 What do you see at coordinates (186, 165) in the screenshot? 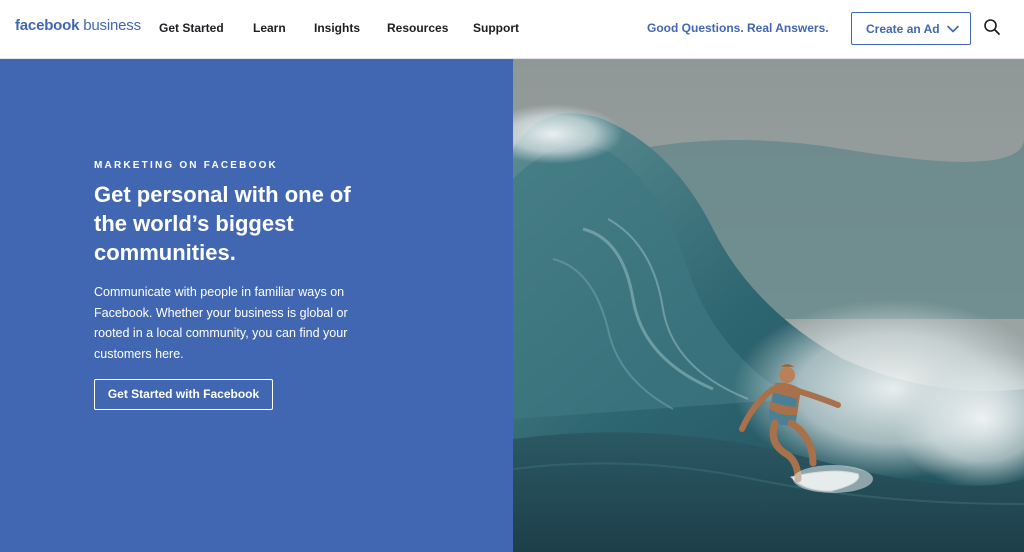
I see `hero-eyebrow: MARKETING ON FACEBOOK` at bounding box center [186, 165].